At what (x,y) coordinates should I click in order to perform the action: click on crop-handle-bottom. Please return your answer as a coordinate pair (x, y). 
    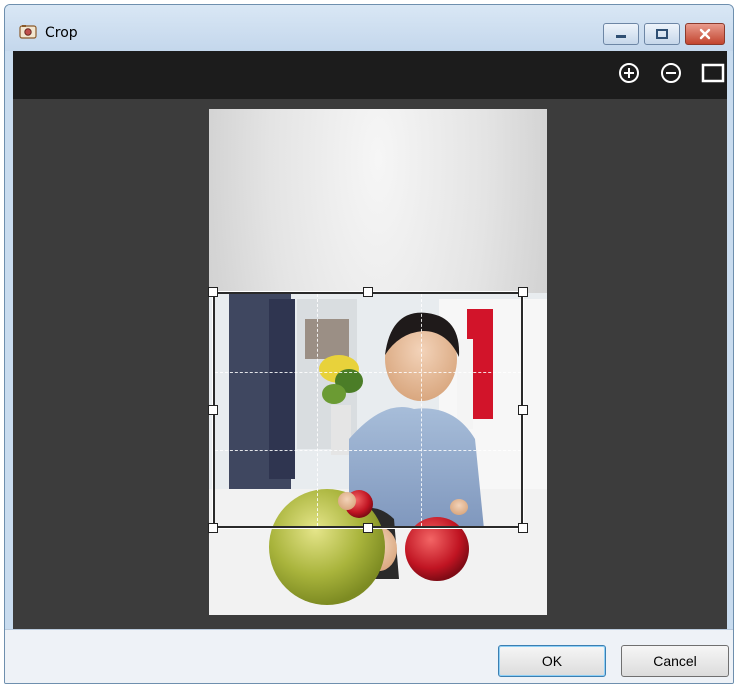
    Looking at the image, I should click on (368, 528).